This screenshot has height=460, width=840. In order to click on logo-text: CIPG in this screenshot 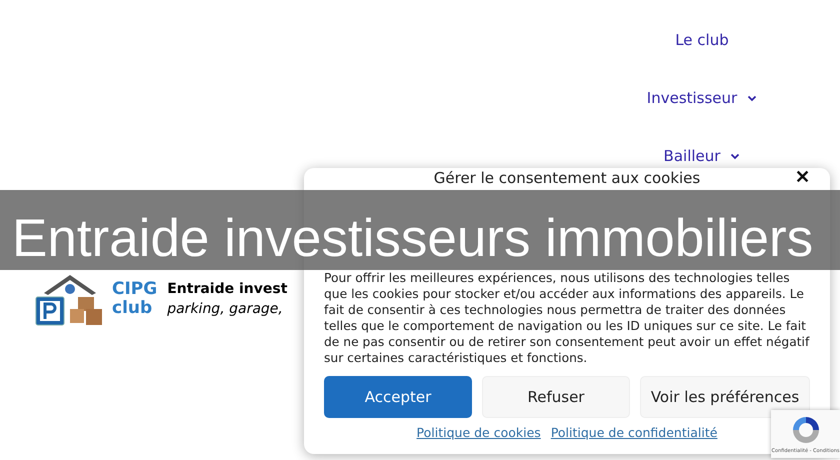, I will do `click(135, 289)`.